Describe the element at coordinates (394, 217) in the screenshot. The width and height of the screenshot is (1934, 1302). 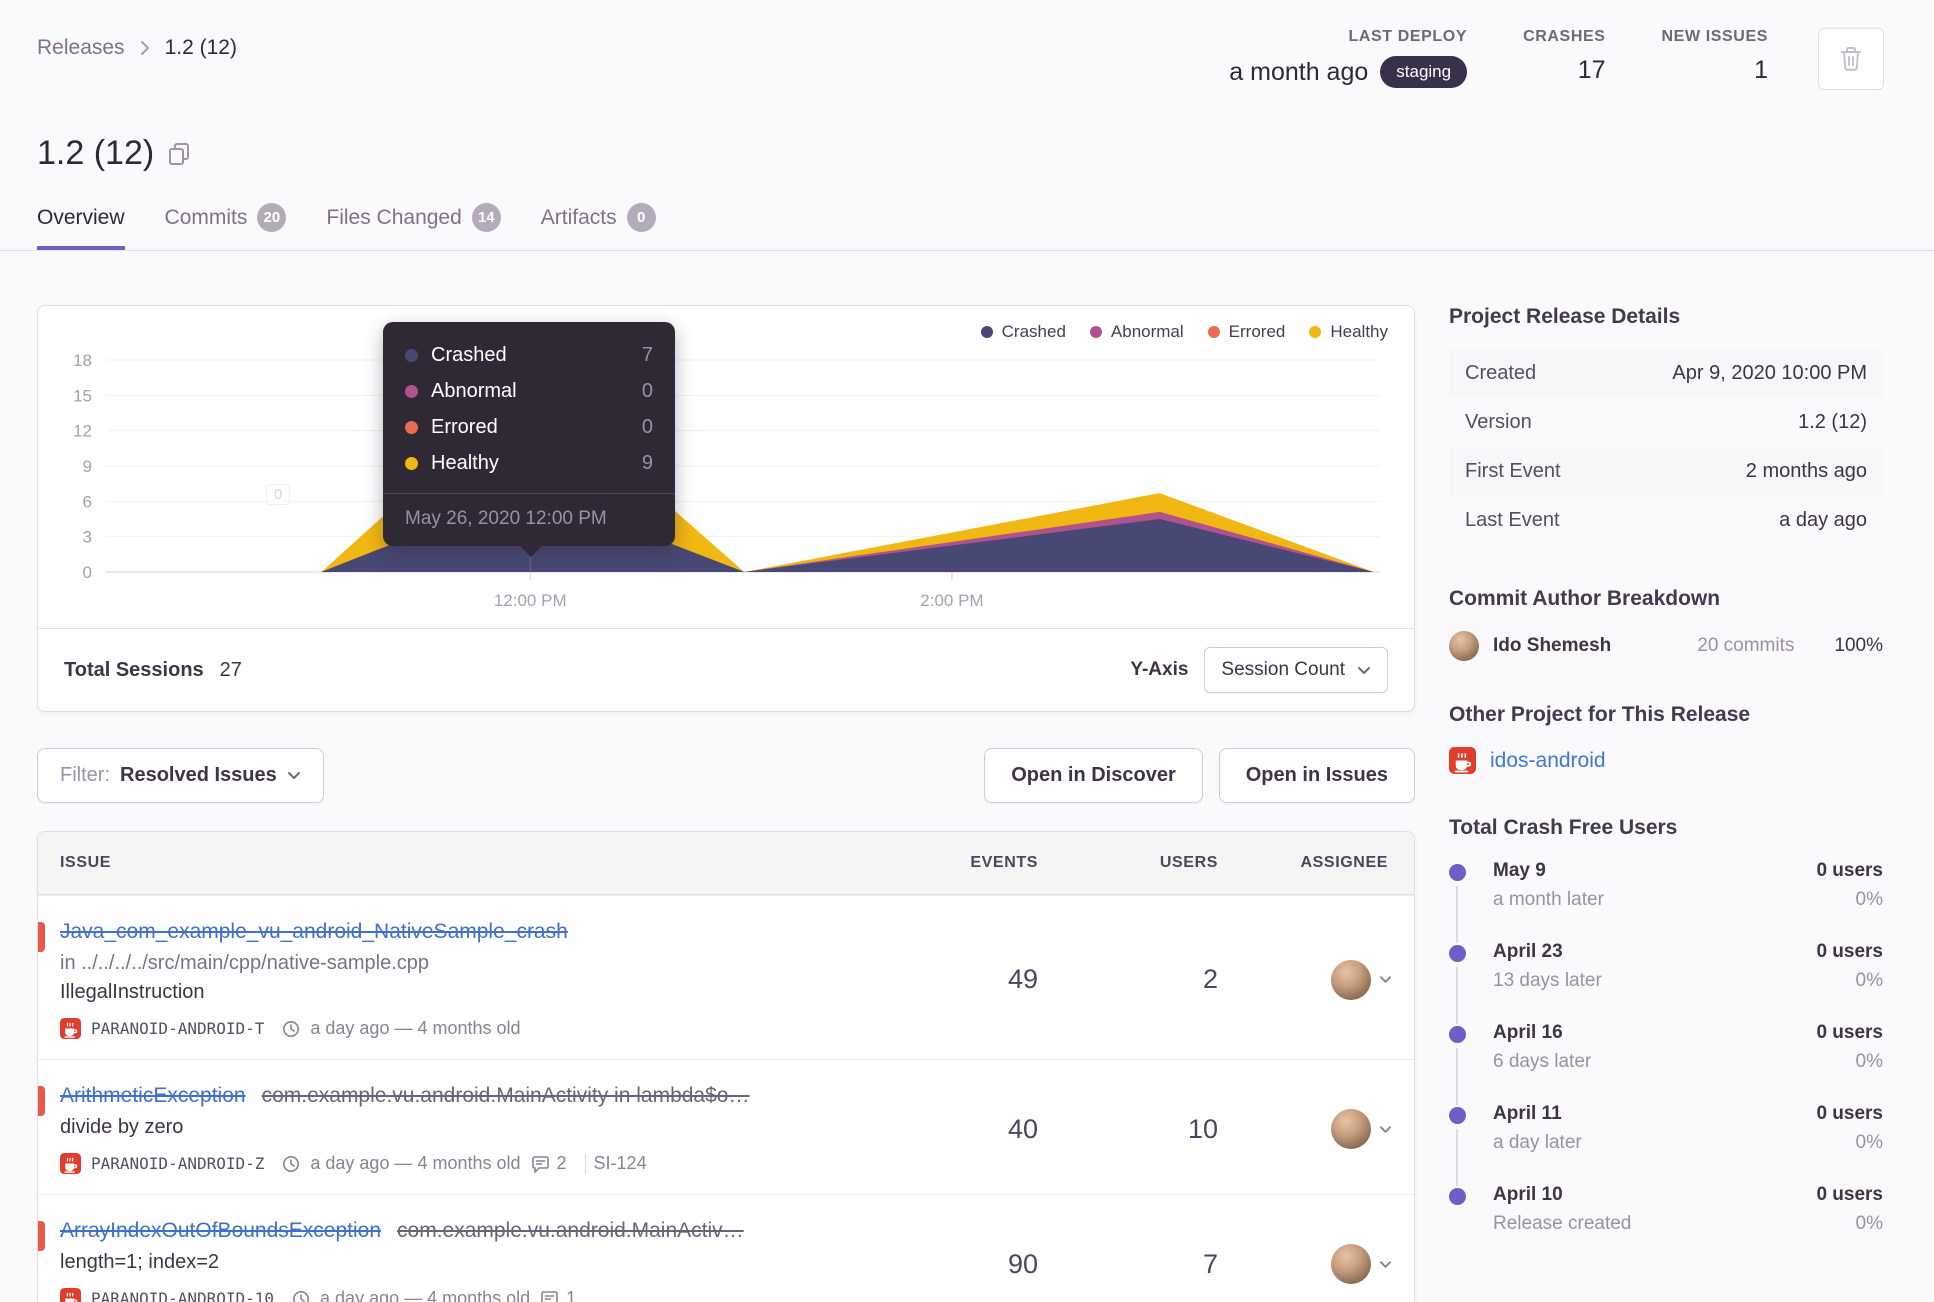
I see `tab-label: Files Changed` at that location.